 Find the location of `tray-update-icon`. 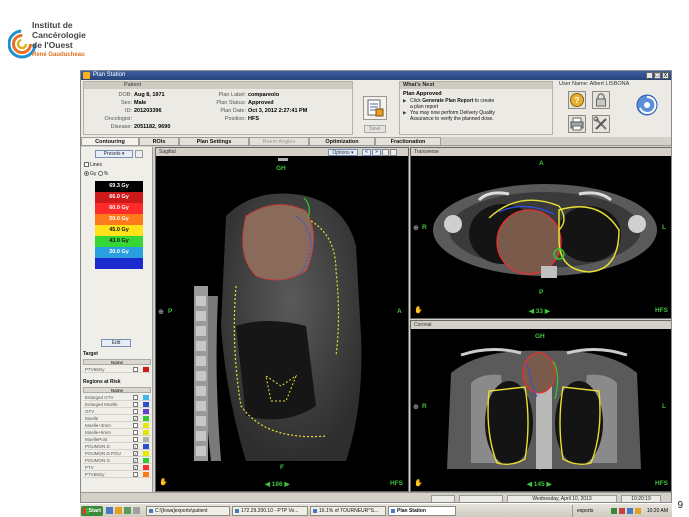

tray-update-icon is located at coordinates (630, 511).